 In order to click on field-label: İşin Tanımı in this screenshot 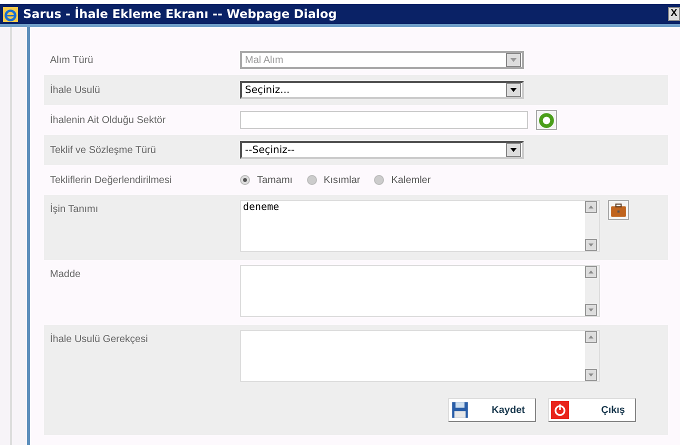, I will do `click(74, 208)`.